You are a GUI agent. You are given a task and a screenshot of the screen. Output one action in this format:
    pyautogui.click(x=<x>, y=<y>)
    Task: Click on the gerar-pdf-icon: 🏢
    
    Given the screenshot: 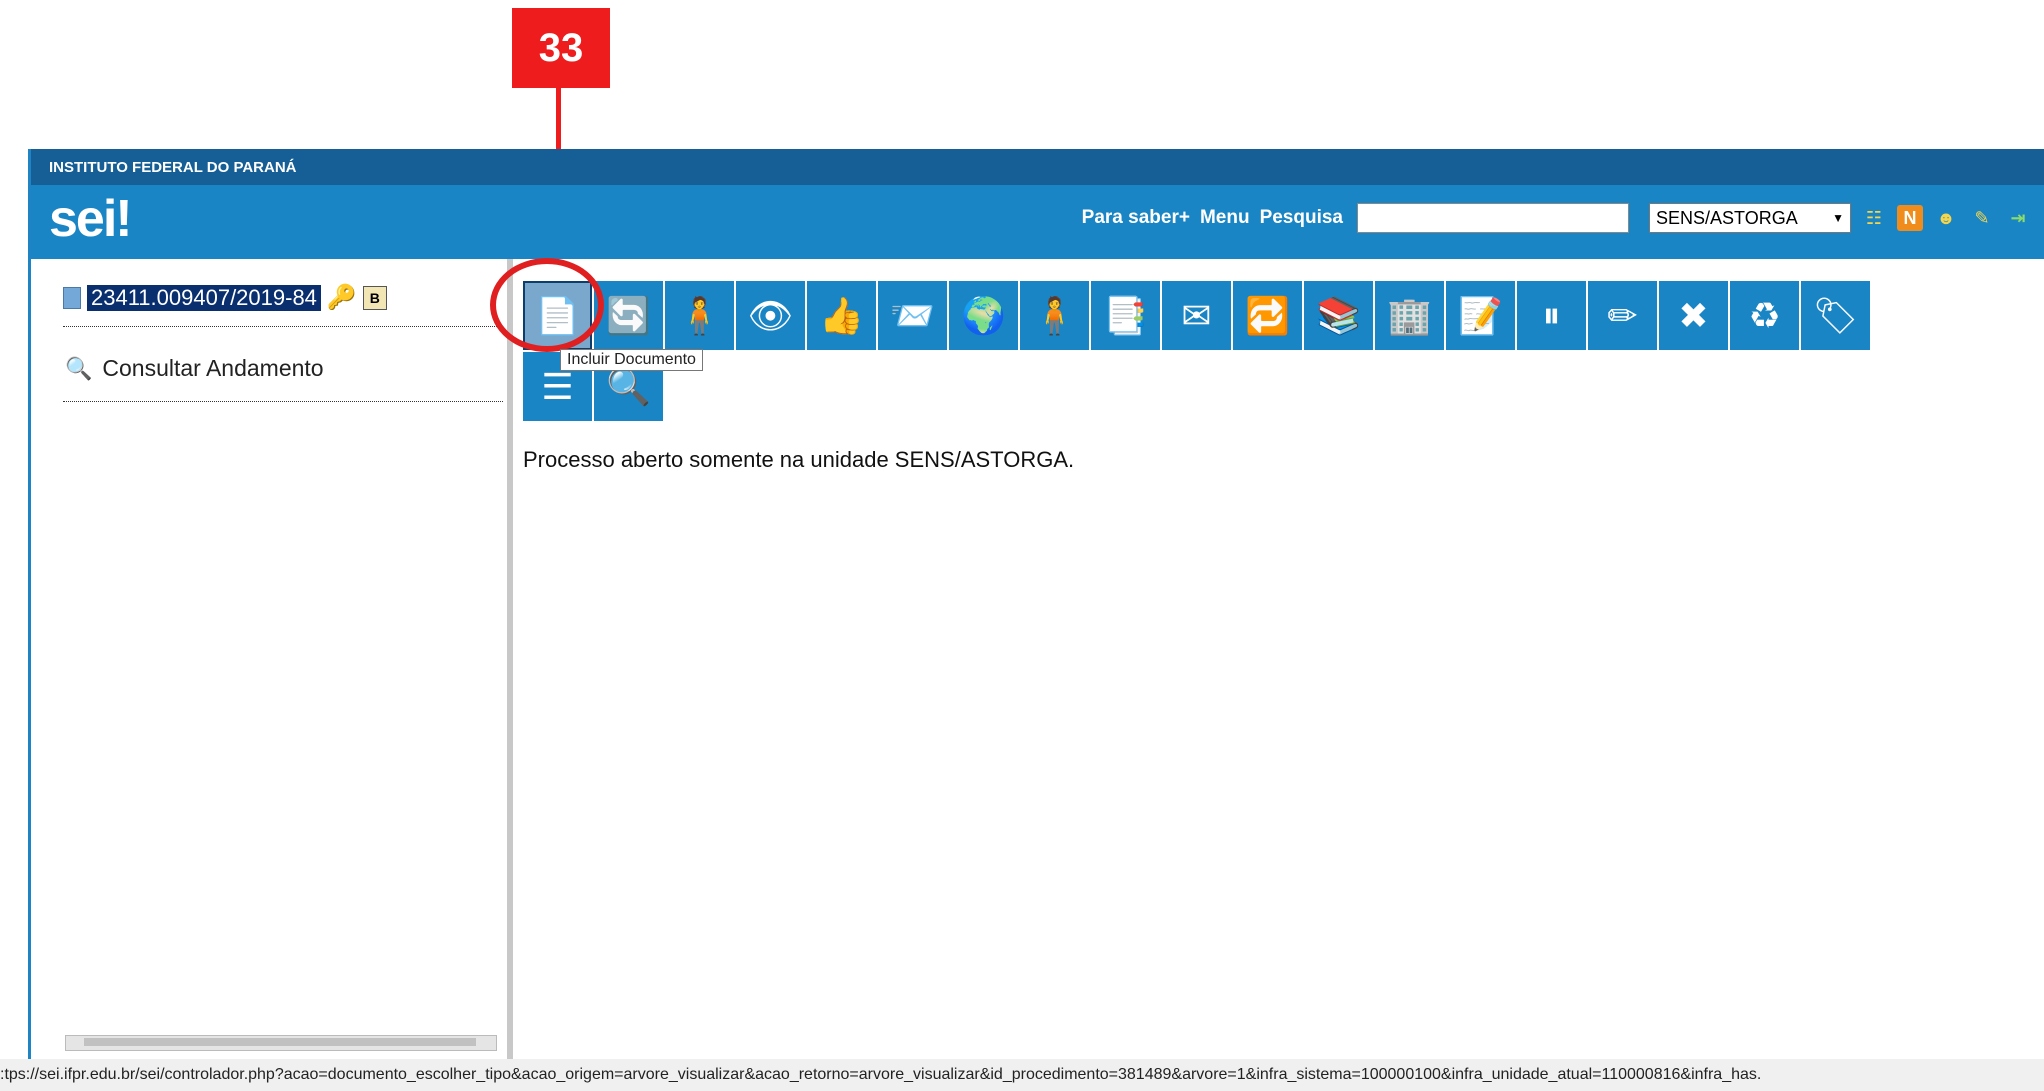 What is the action you would take?
    pyautogui.click(x=1409, y=315)
    